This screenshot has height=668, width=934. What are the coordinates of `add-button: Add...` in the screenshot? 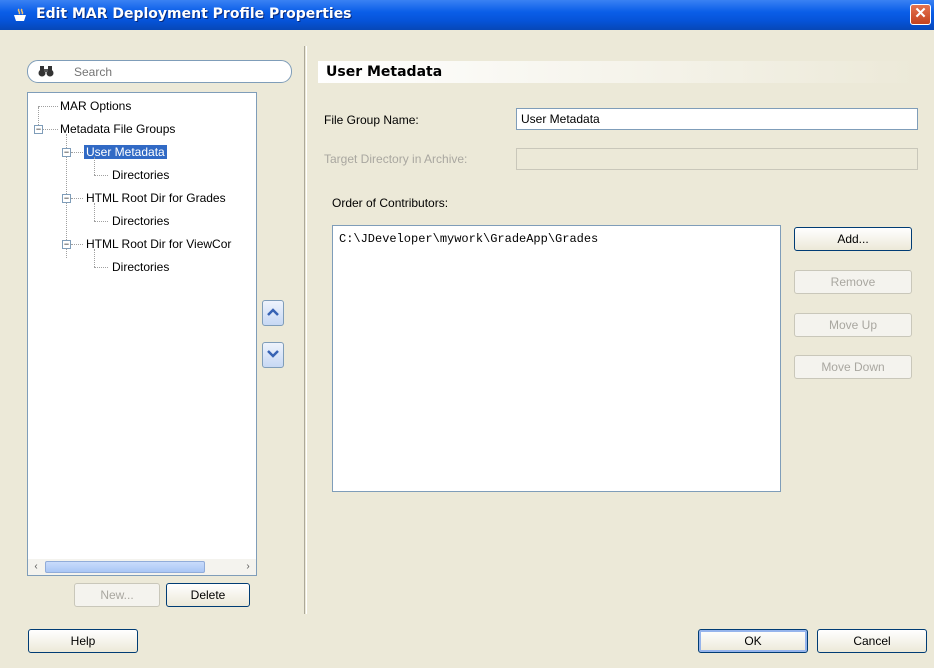 It's located at (853, 239).